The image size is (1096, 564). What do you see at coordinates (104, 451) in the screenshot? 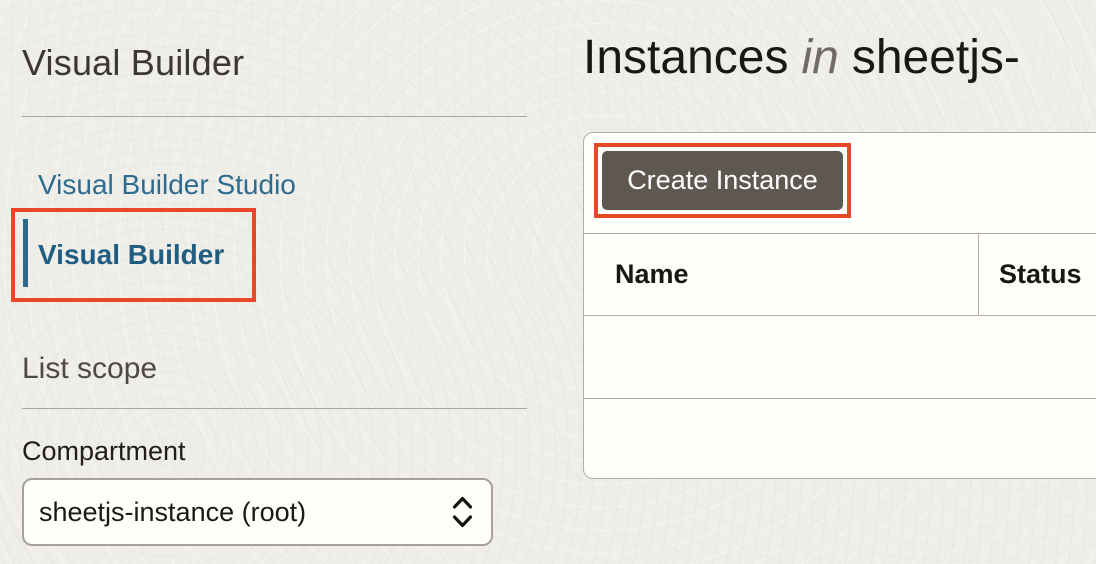
I see `compartment-label: Compartment` at bounding box center [104, 451].